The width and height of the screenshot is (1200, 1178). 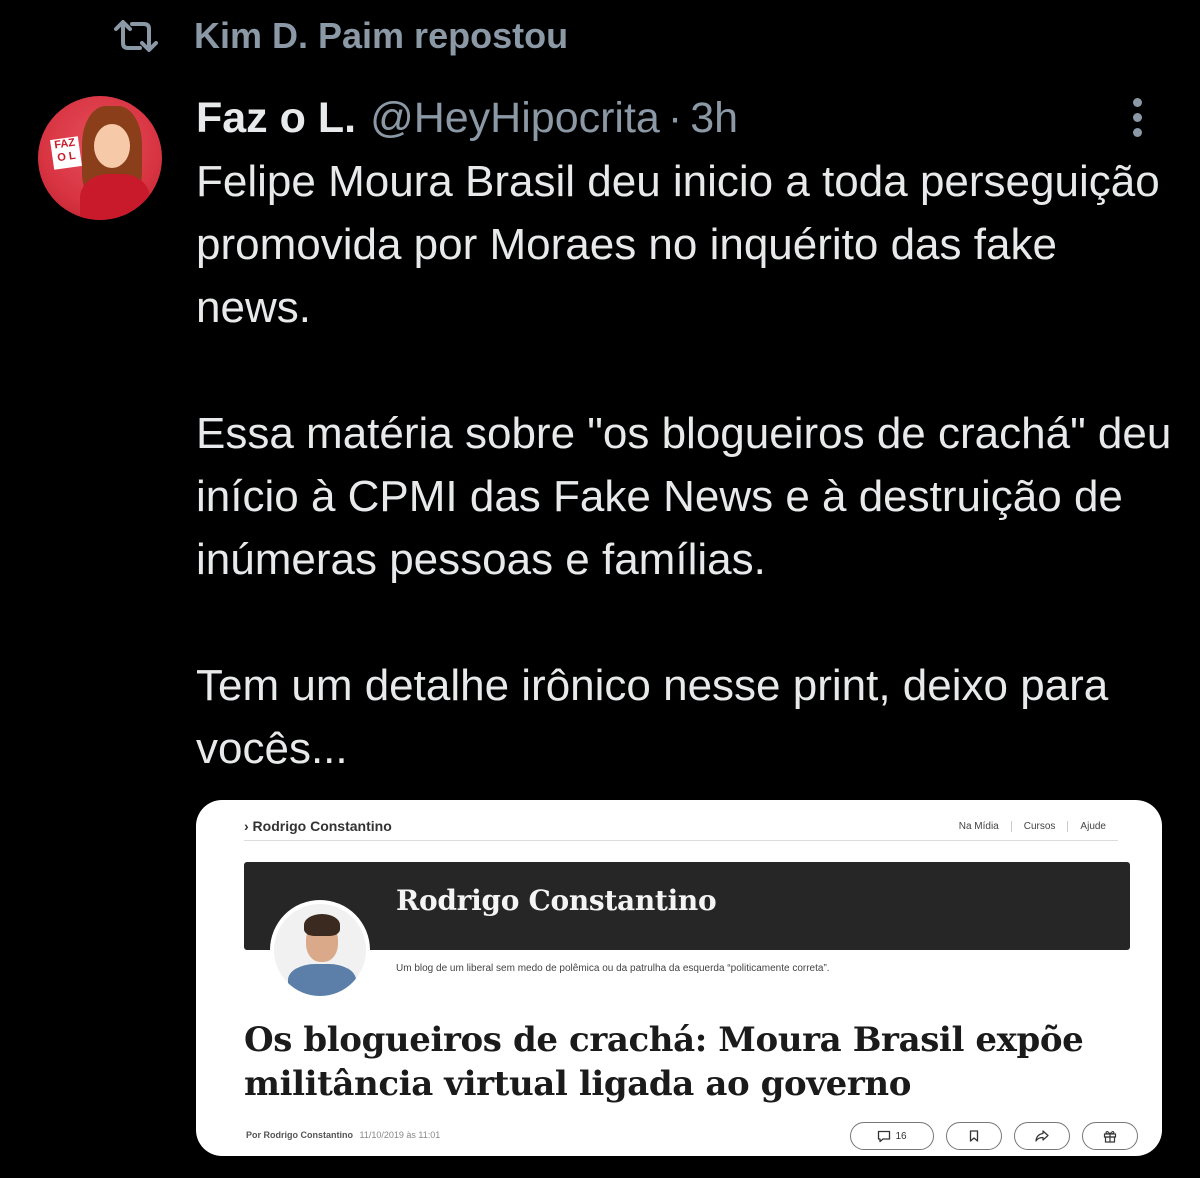 I want to click on tweet-header: Faz o L. @HeyHipocrita · 3h, so click(x=467, y=118).